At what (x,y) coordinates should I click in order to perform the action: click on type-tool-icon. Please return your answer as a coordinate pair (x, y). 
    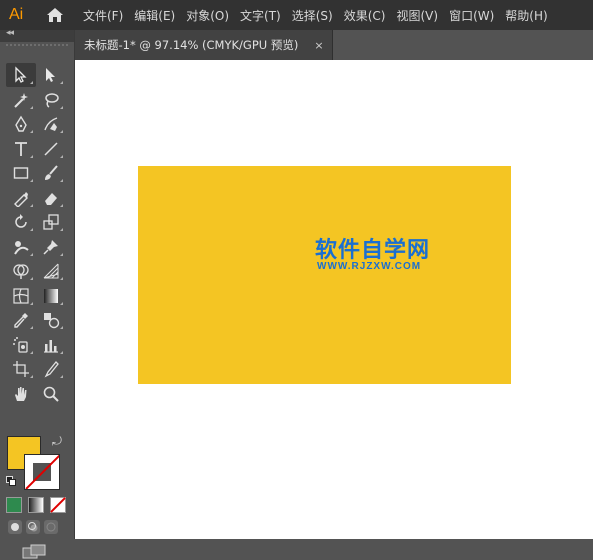
    Looking at the image, I should click on (21, 149).